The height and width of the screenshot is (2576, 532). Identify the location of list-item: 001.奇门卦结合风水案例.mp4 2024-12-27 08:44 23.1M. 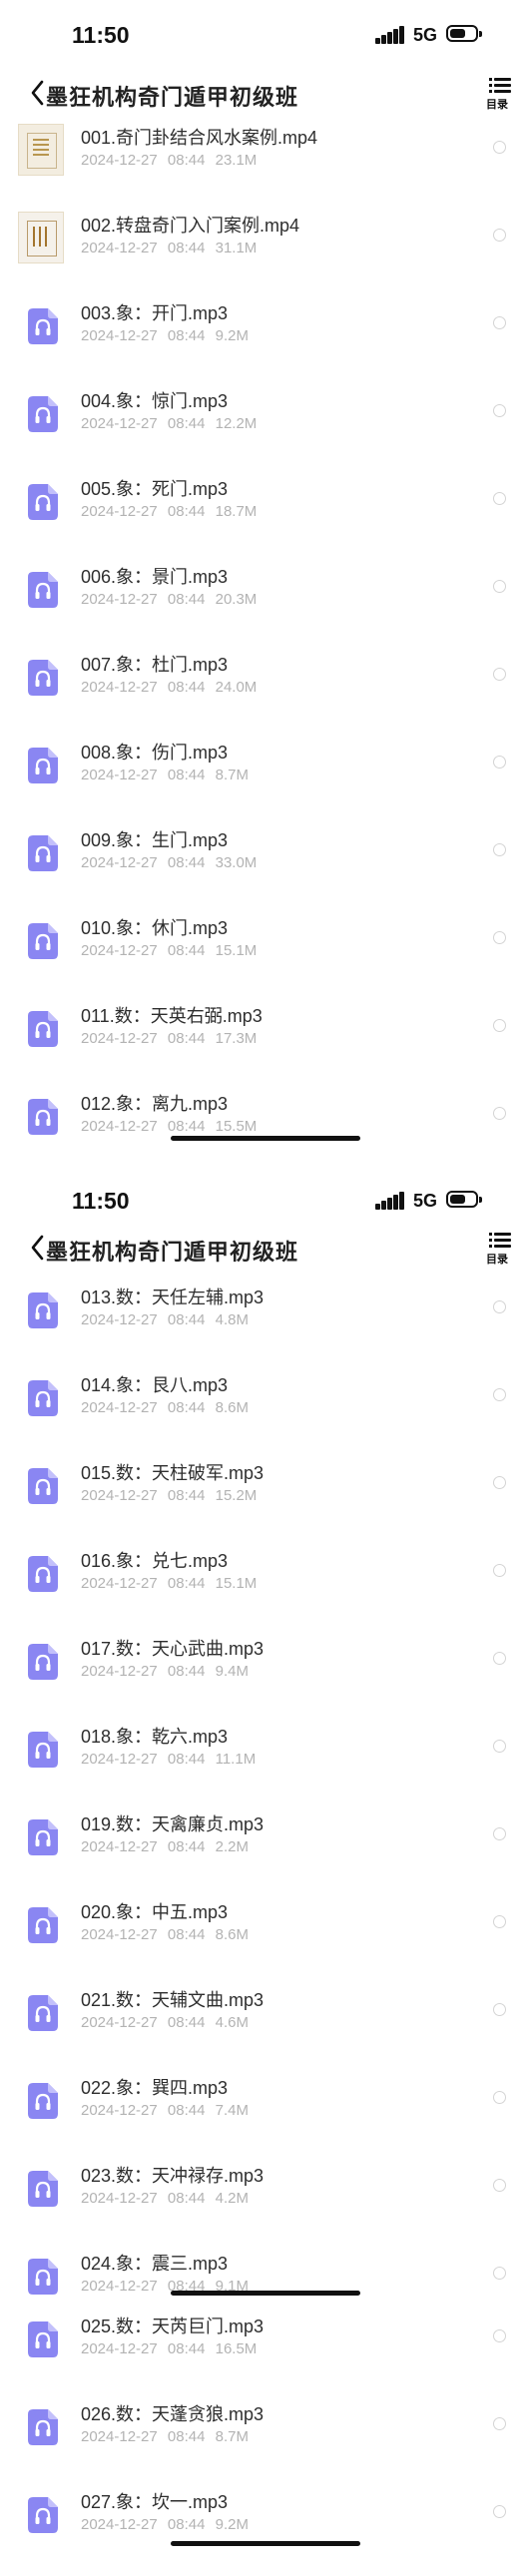
(266, 168).